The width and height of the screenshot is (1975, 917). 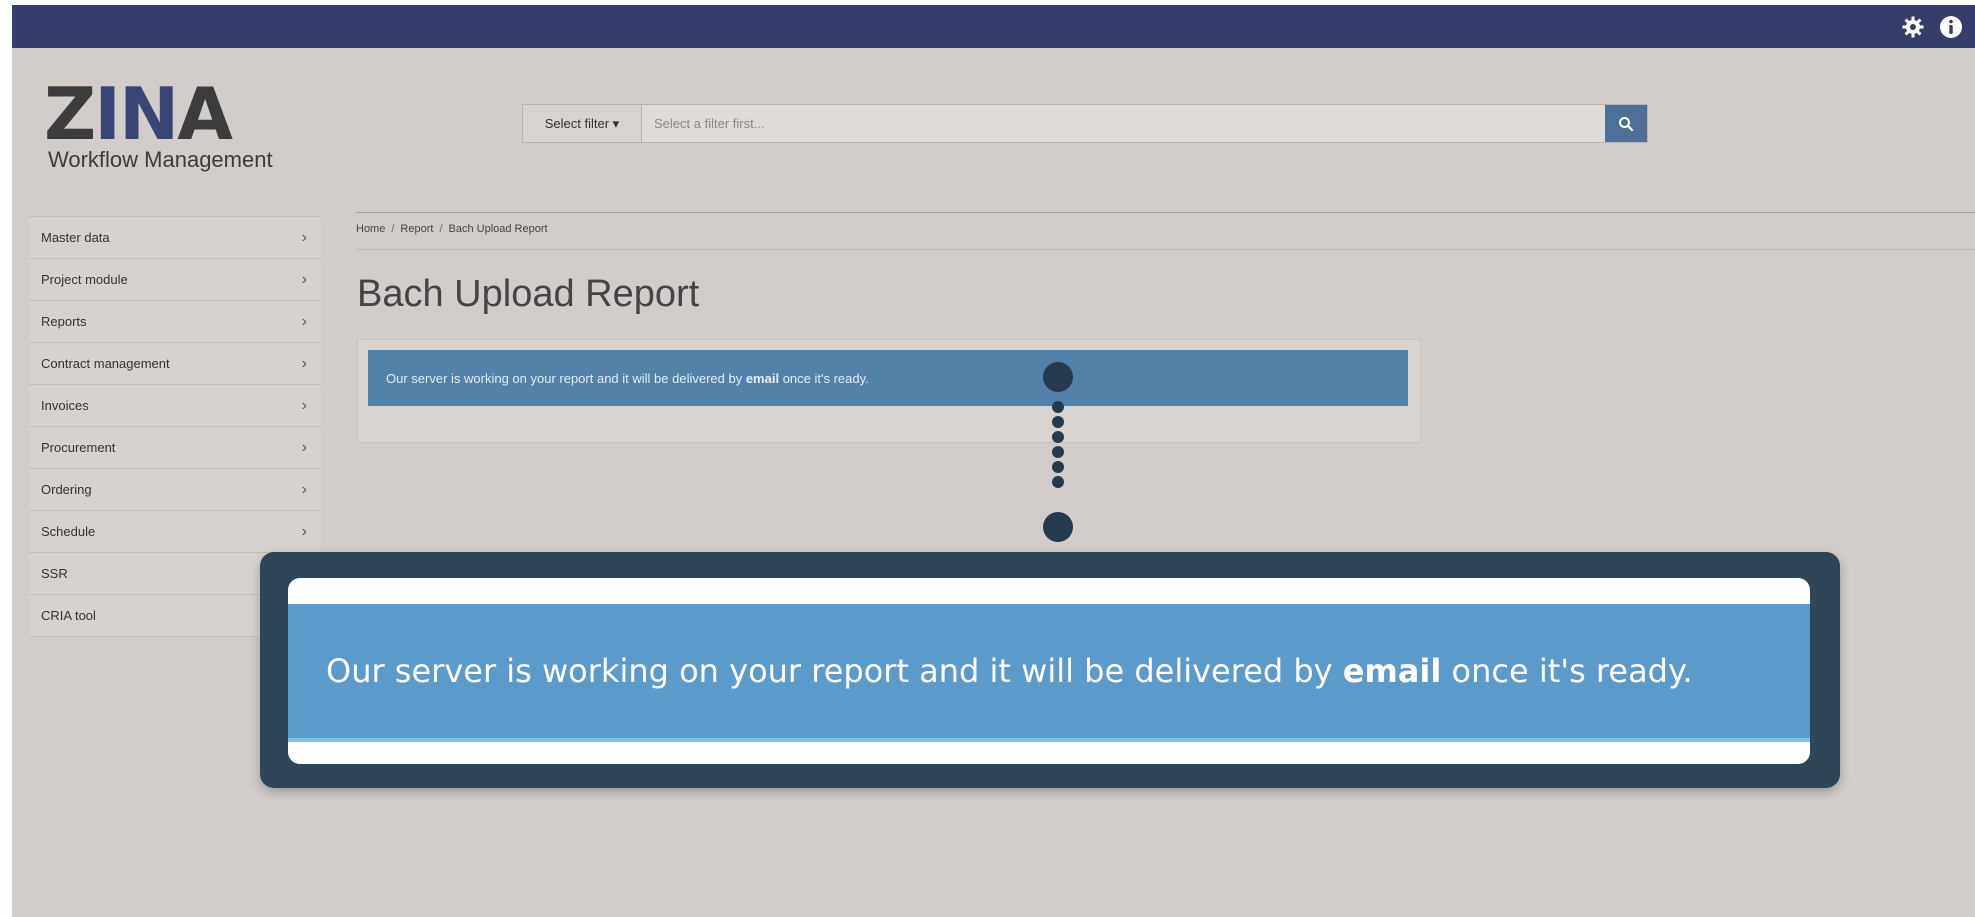 What do you see at coordinates (105, 363) in the screenshot?
I see `sidebar-item-label: Contract management` at bounding box center [105, 363].